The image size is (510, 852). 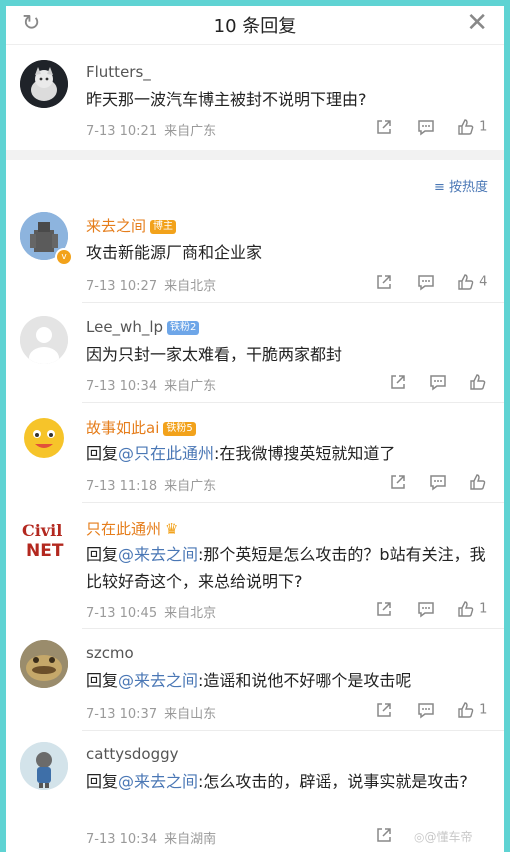 What do you see at coordinates (179, 429) in the screenshot?
I see `status-badge: 铁粉5` at bounding box center [179, 429].